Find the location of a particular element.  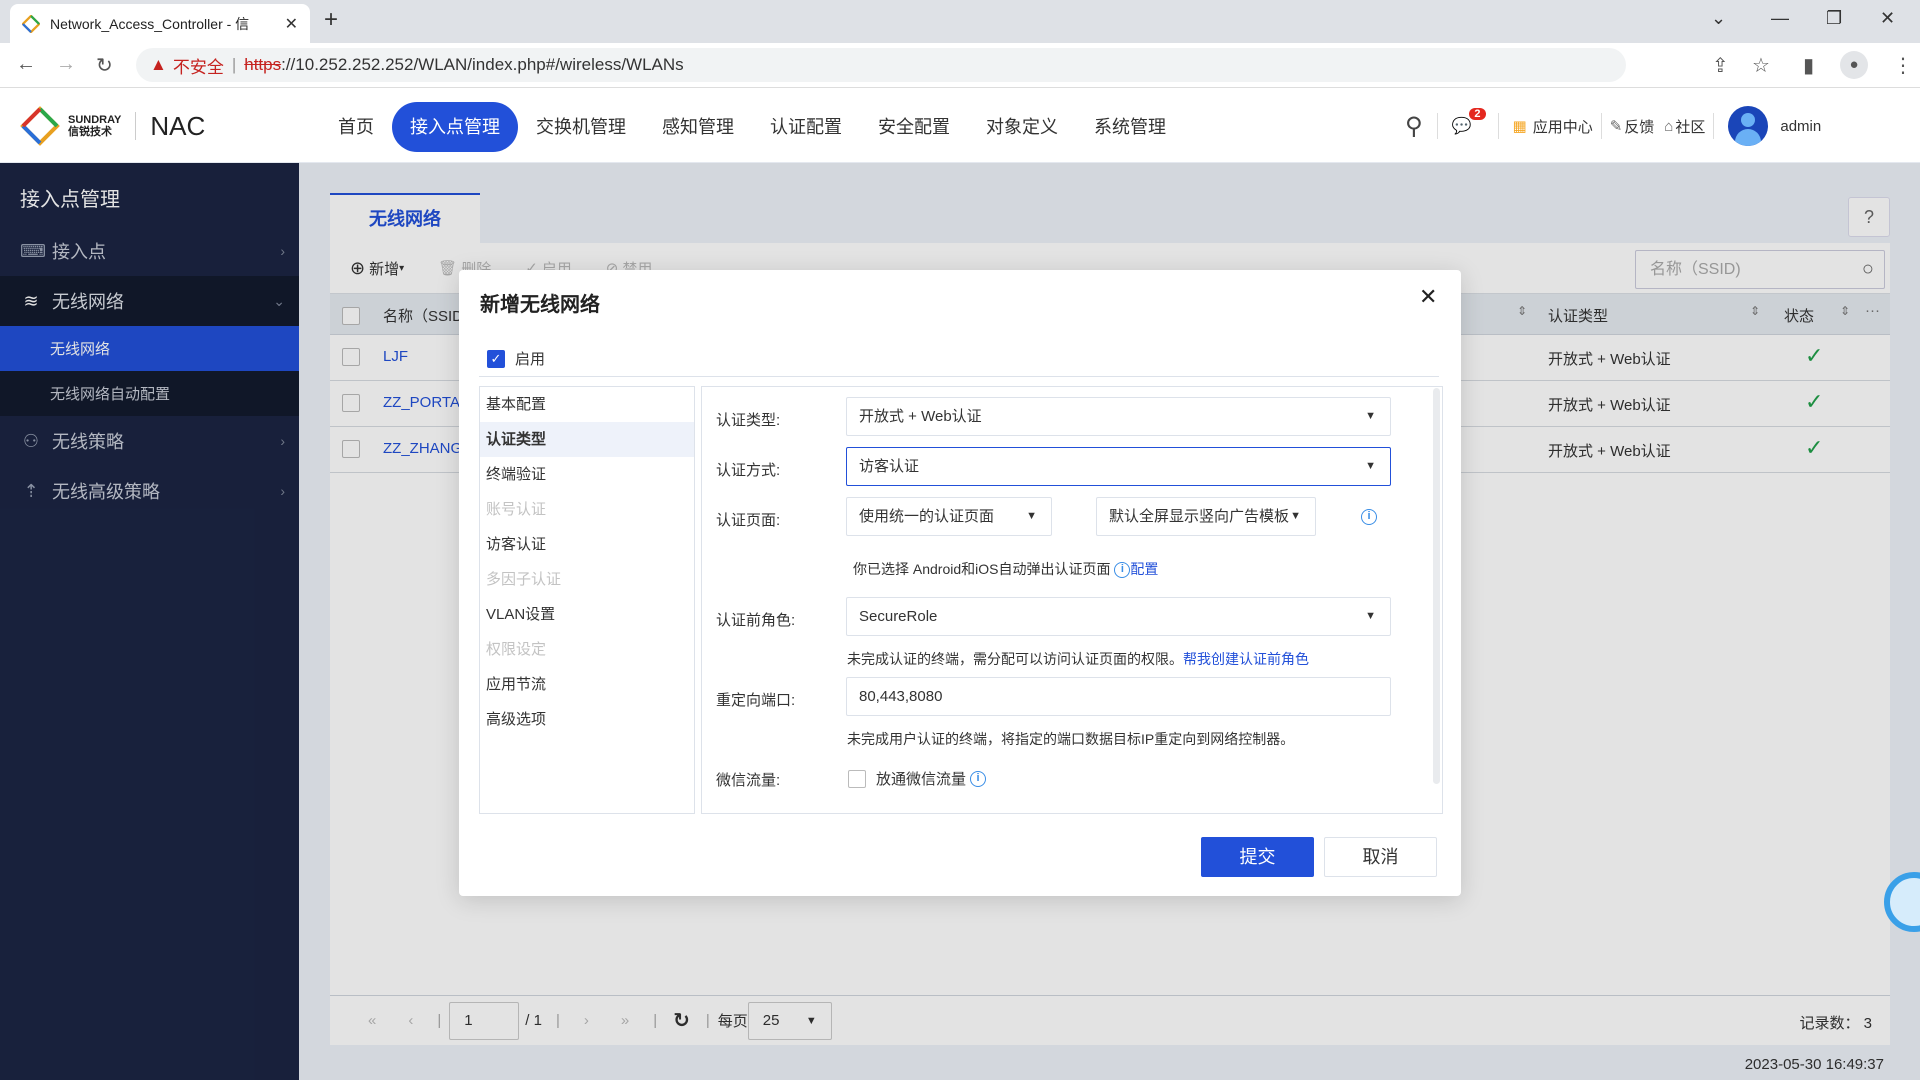

community-link: 社区 is located at coordinates (1690, 126).